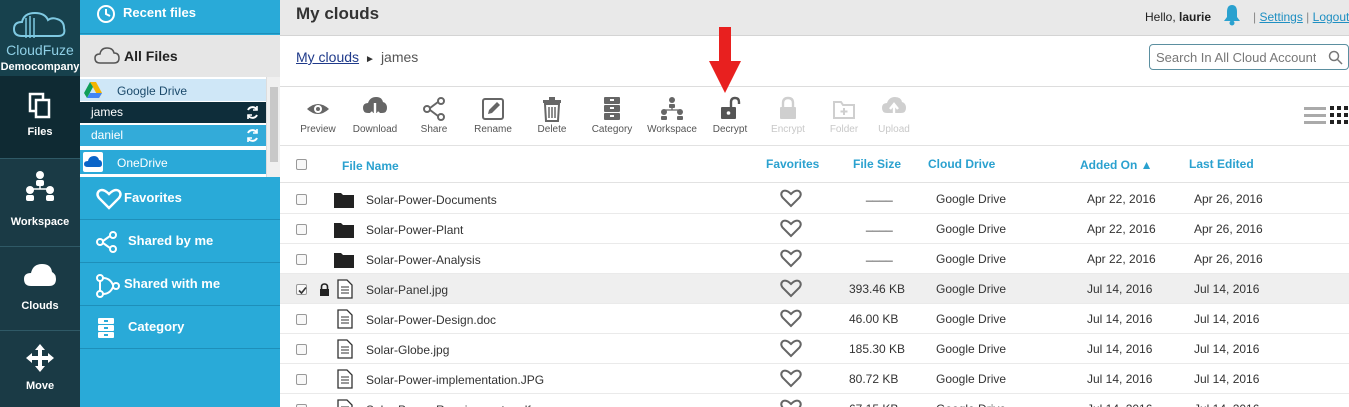  I want to click on unlock-icon, so click(731, 107).